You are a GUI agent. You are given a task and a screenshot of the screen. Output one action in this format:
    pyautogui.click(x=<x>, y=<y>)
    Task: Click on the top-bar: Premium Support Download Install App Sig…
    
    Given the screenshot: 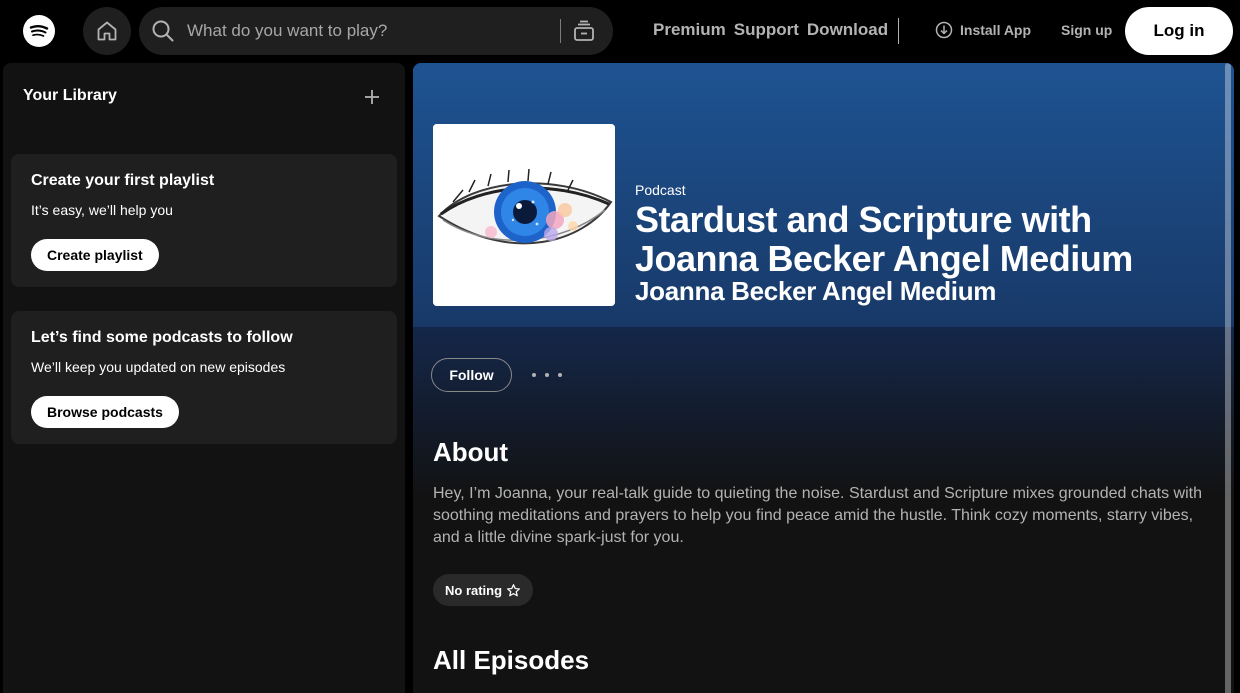 What is the action you would take?
    pyautogui.click(x=620, y=31)
    